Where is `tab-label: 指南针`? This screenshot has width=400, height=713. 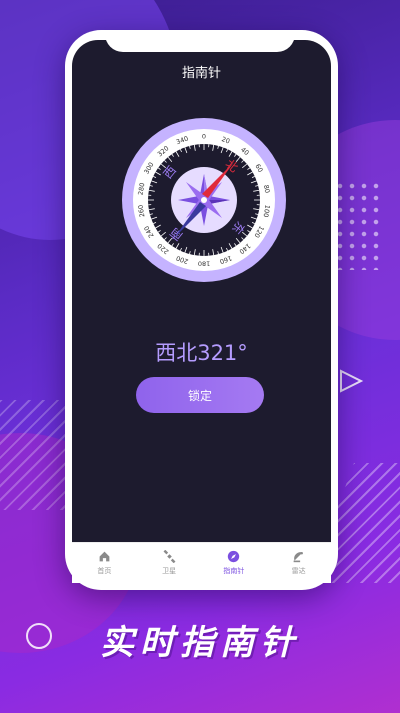
tab-label: 指南针 is located at coordinates (234, 571).